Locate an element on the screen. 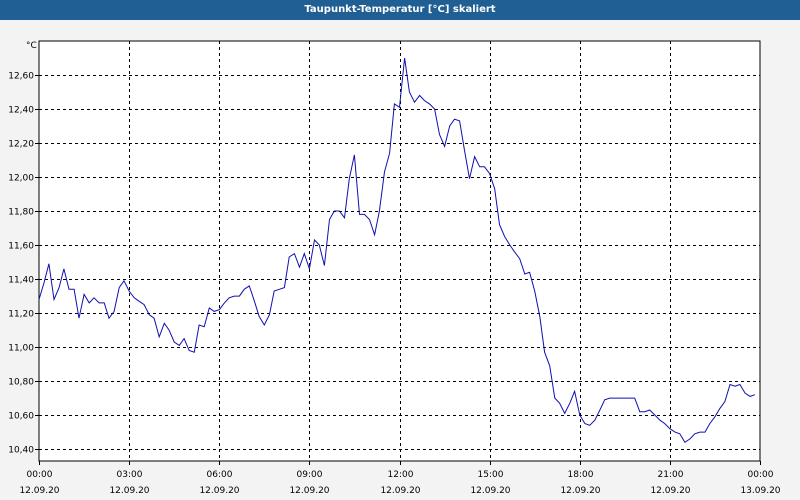  y-tick-label: 10,60 is located at coordinates (21, 417).